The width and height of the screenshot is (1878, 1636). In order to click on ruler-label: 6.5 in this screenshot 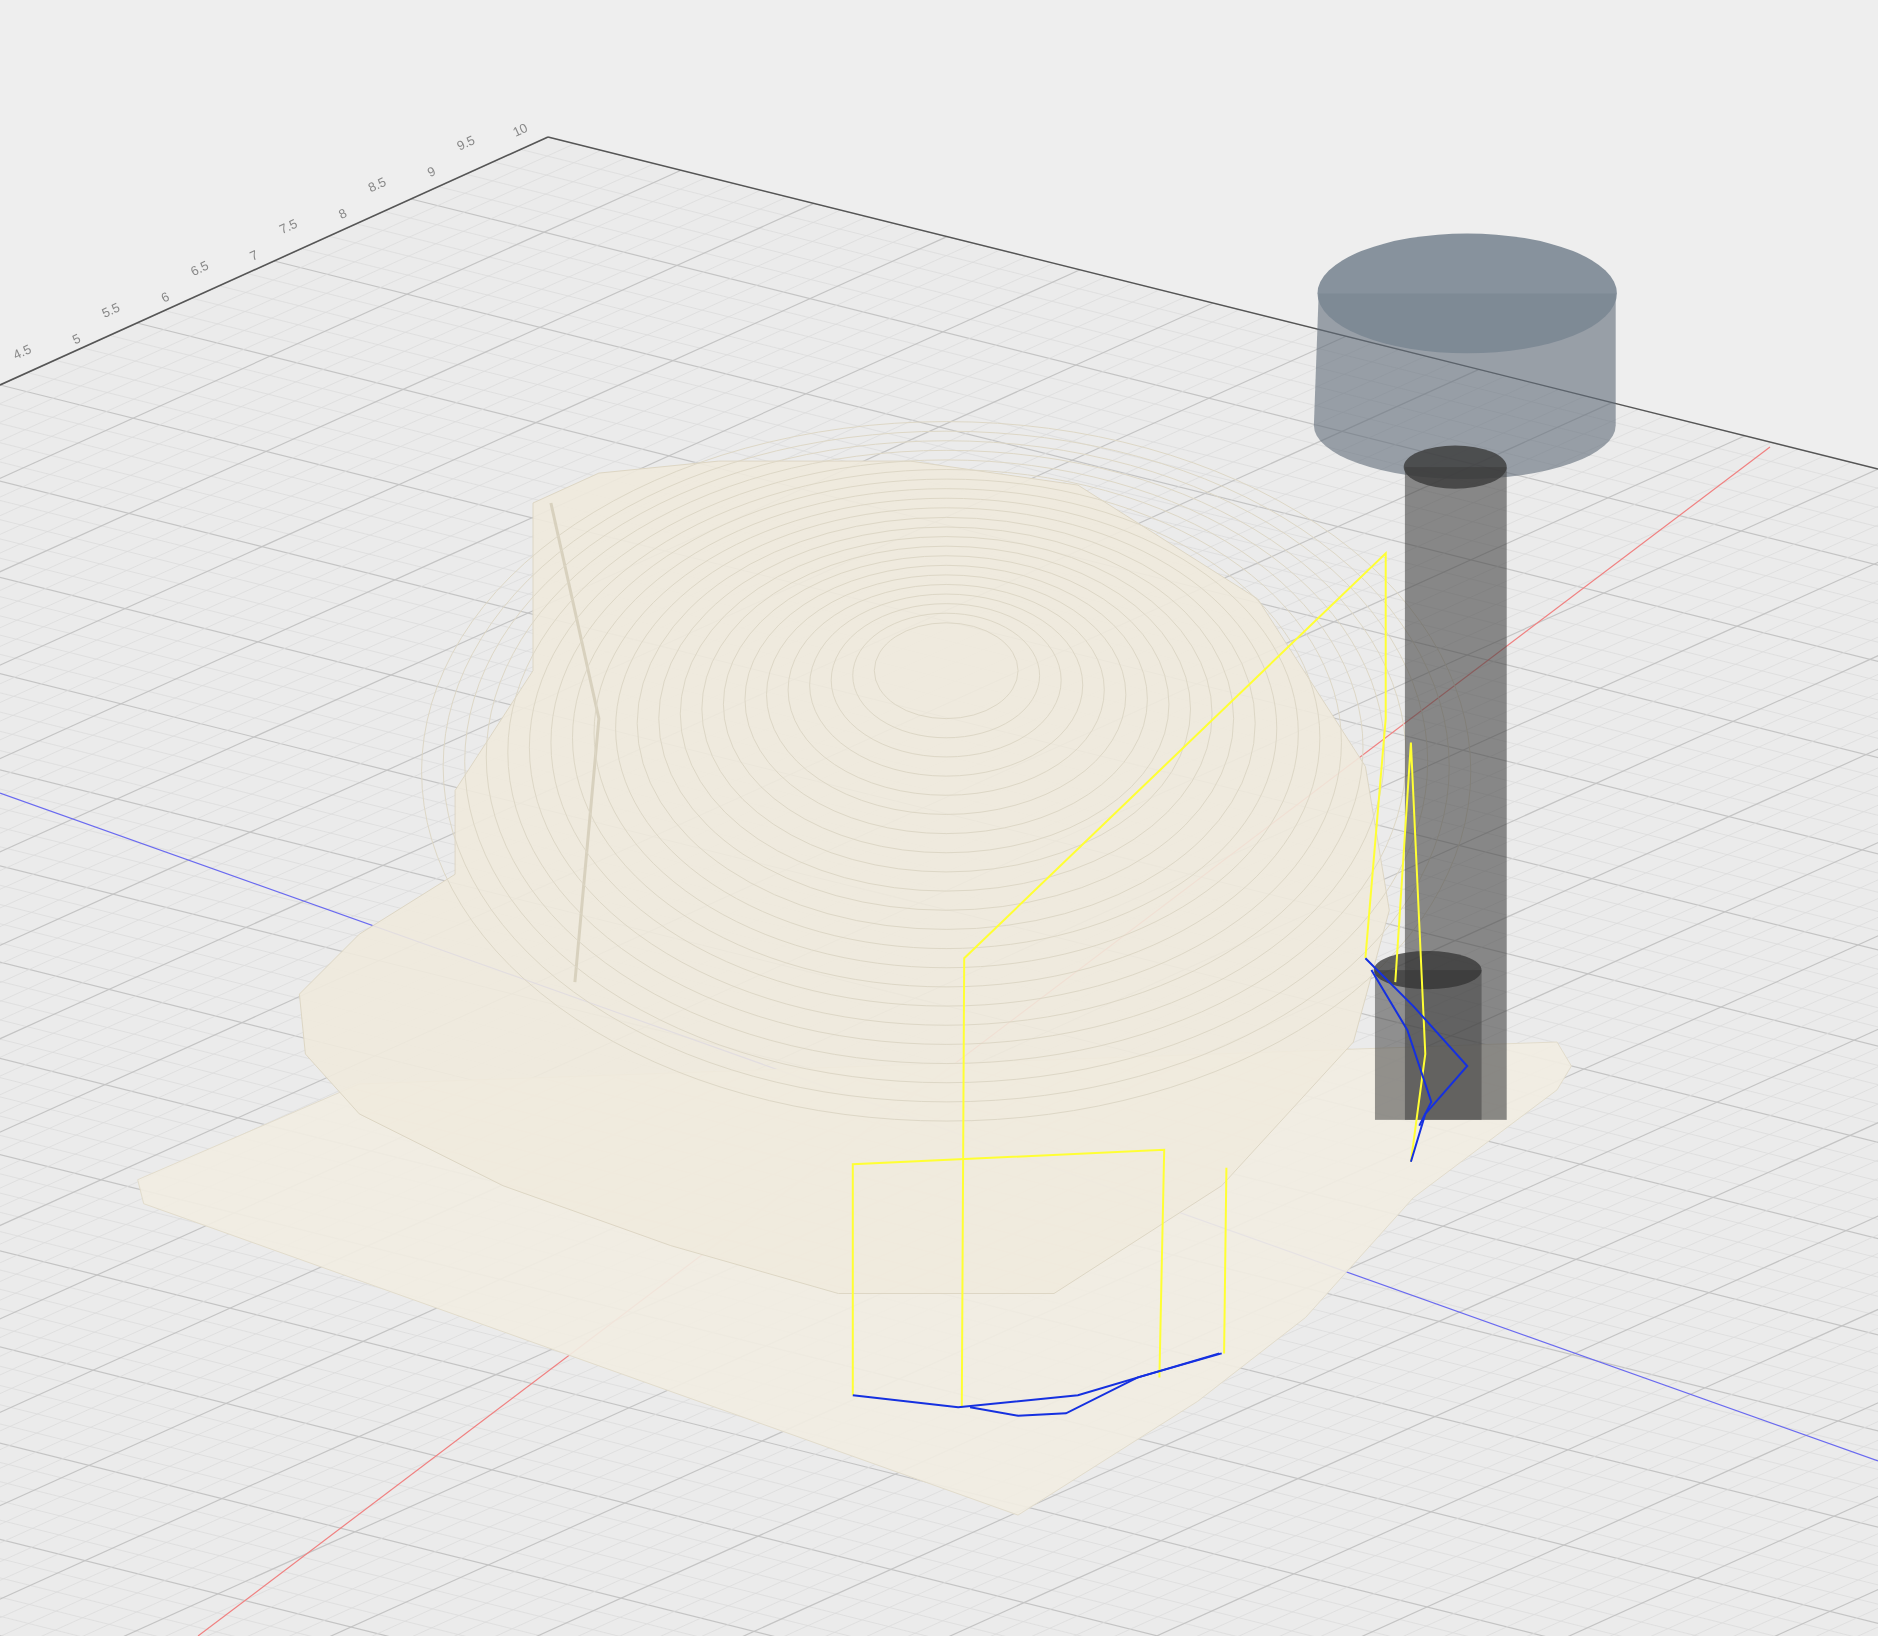, I will do `click(199, 268)`.